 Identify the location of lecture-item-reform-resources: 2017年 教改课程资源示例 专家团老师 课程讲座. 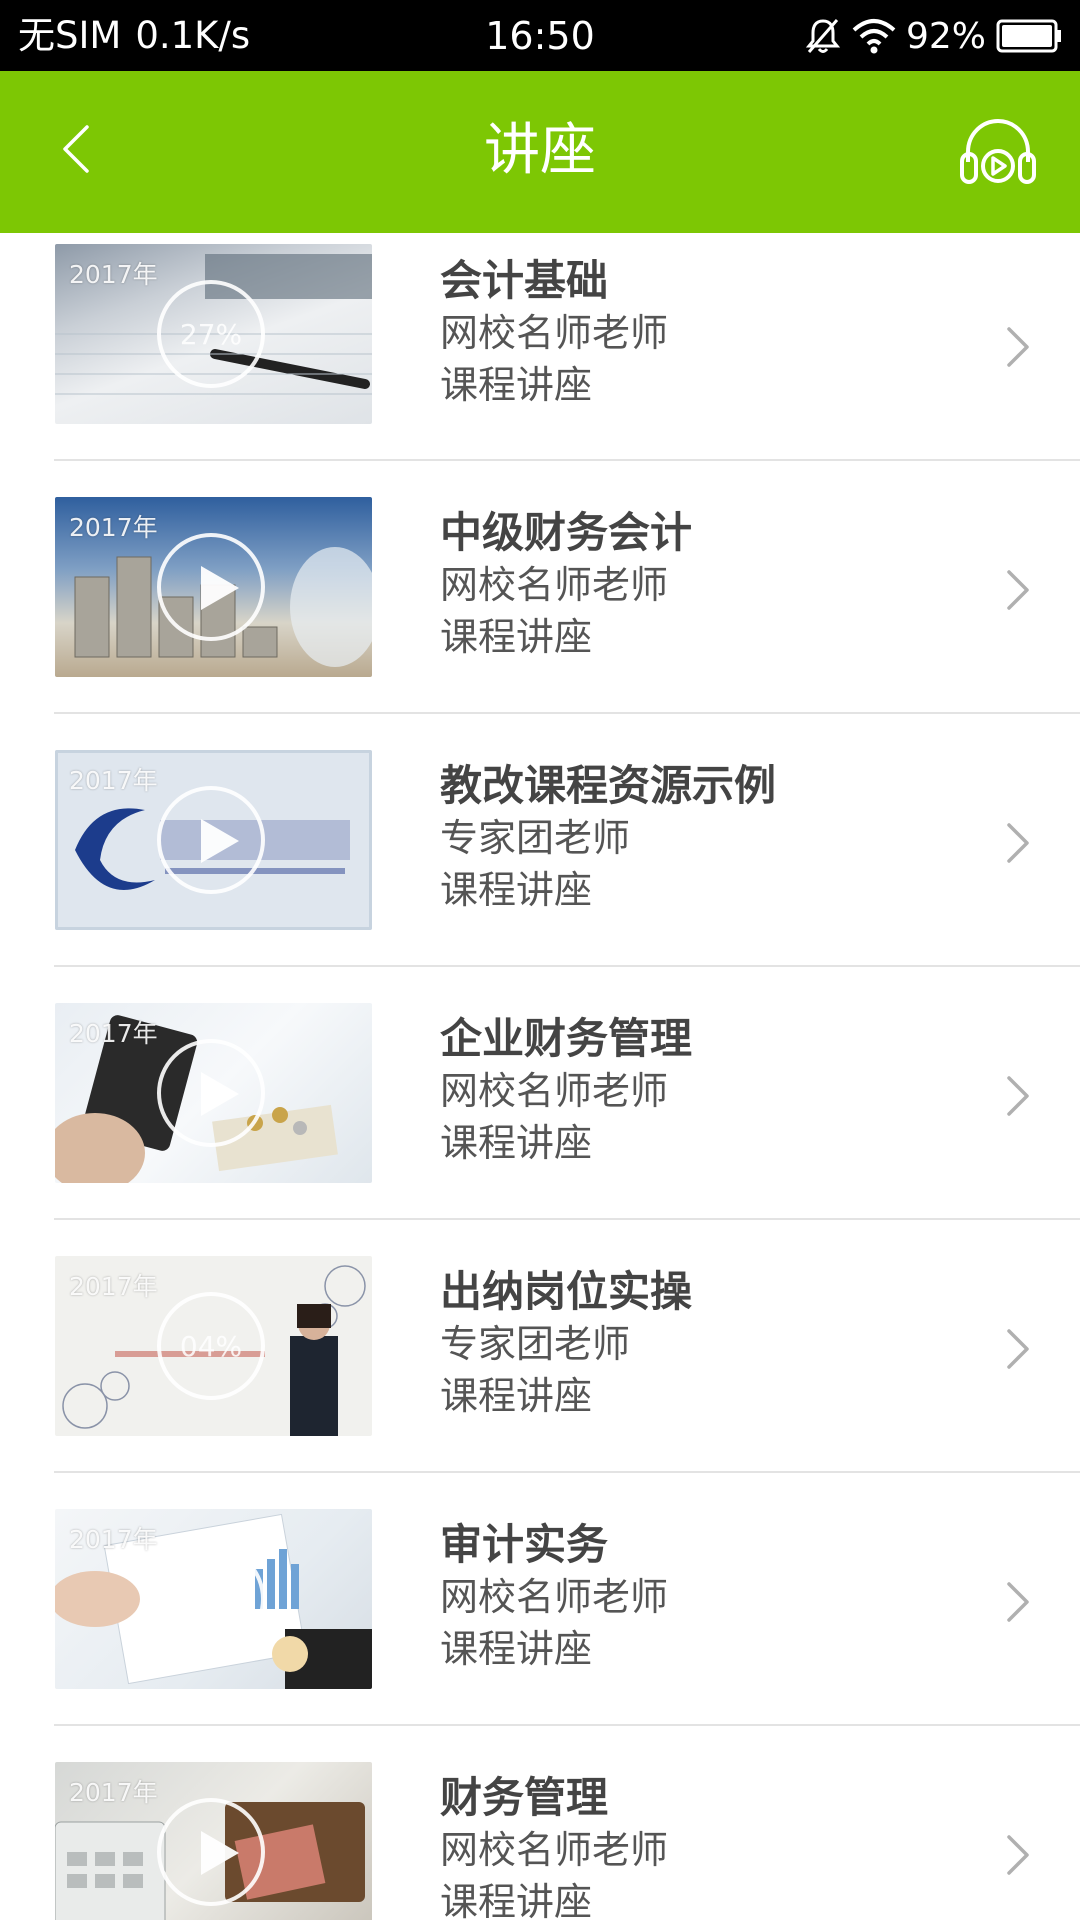
(540, 840).